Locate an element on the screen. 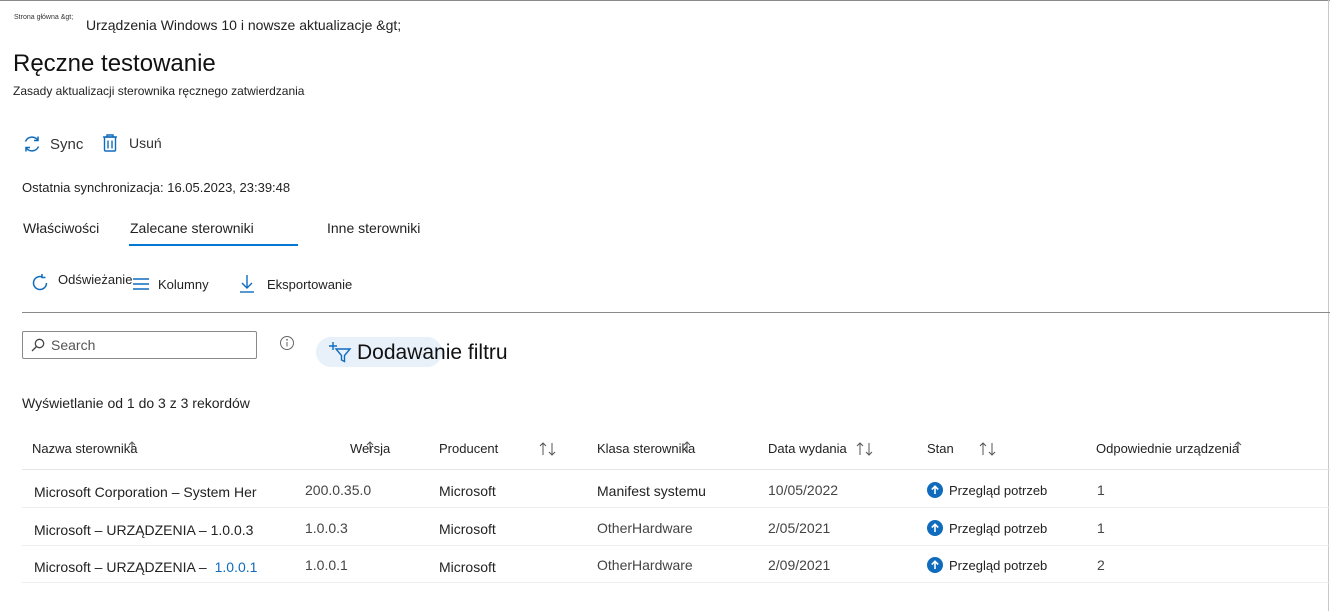 Image resolution: width=1330 pixels, height=611 pixels. columns-button: Kolumny is located at coordinates (170, 284).